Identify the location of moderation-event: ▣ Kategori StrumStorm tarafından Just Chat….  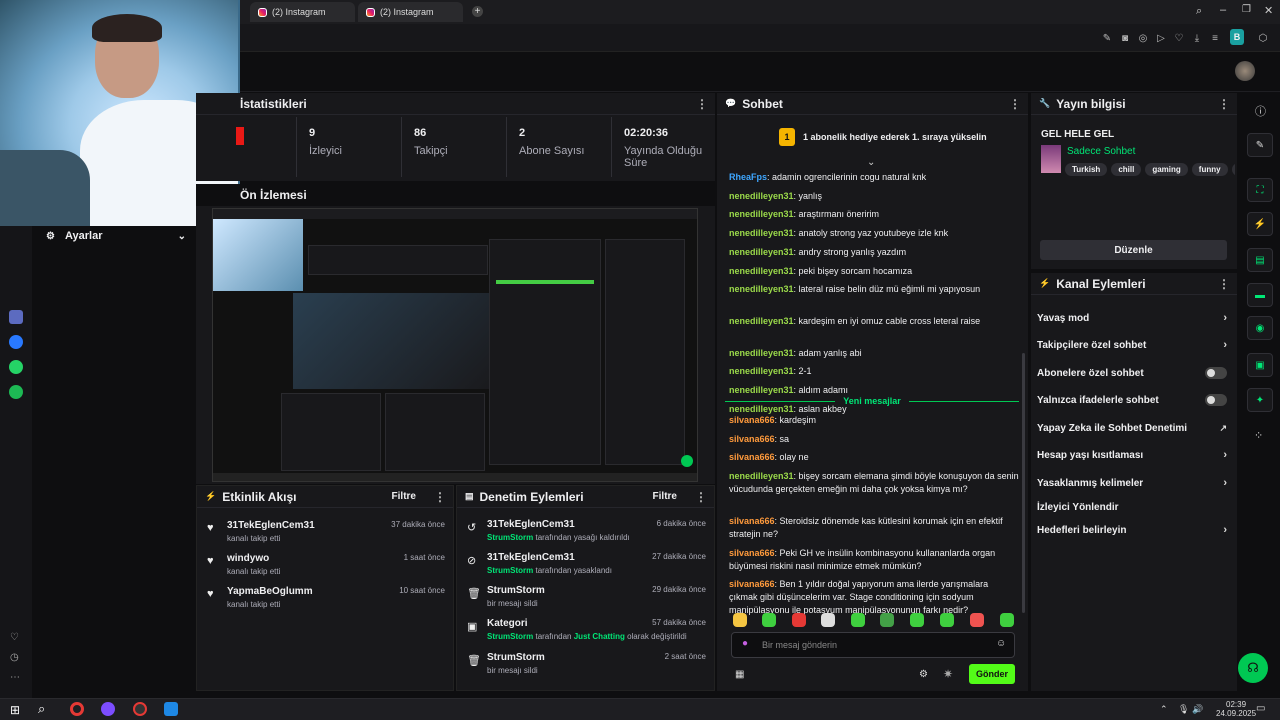
(585, 633).